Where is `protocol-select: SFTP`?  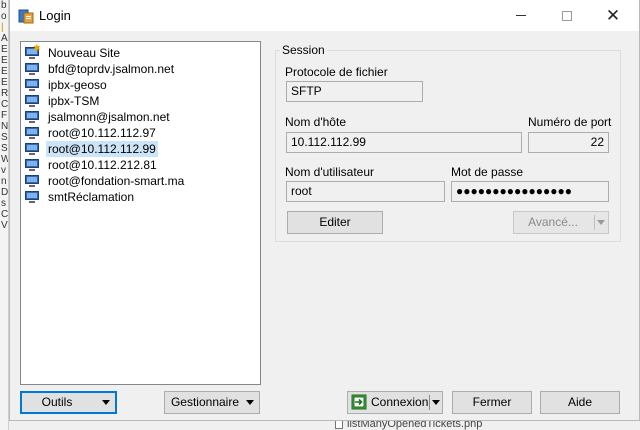
protocol-select: SFTP is located at coordinates (354, 91).